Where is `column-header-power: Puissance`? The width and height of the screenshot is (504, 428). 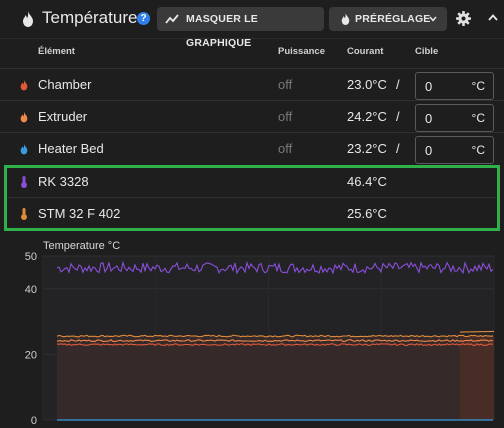 column-header-power: Puissance is located at coordinates (301, 51).